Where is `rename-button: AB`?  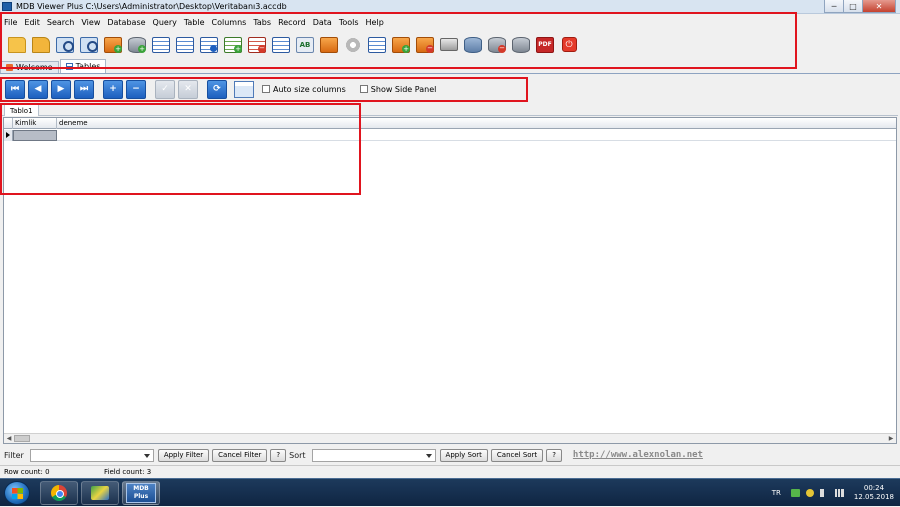 rename-button: AB is located at coordinates (305, 45).